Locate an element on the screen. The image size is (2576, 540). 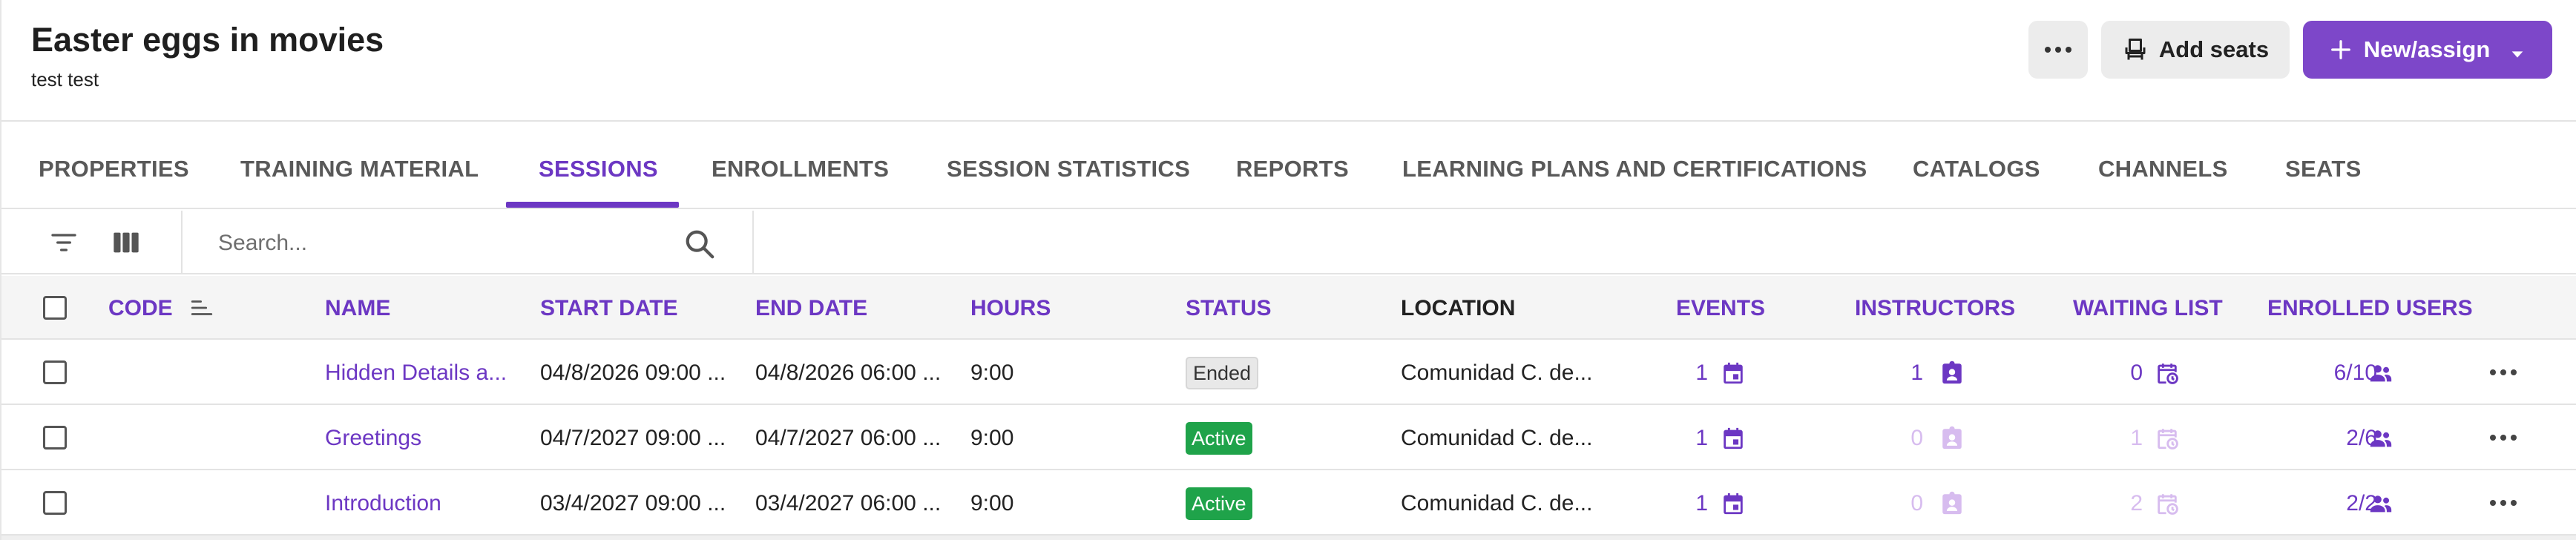
ellipsis-icon is located at coordinates (2058, 50).